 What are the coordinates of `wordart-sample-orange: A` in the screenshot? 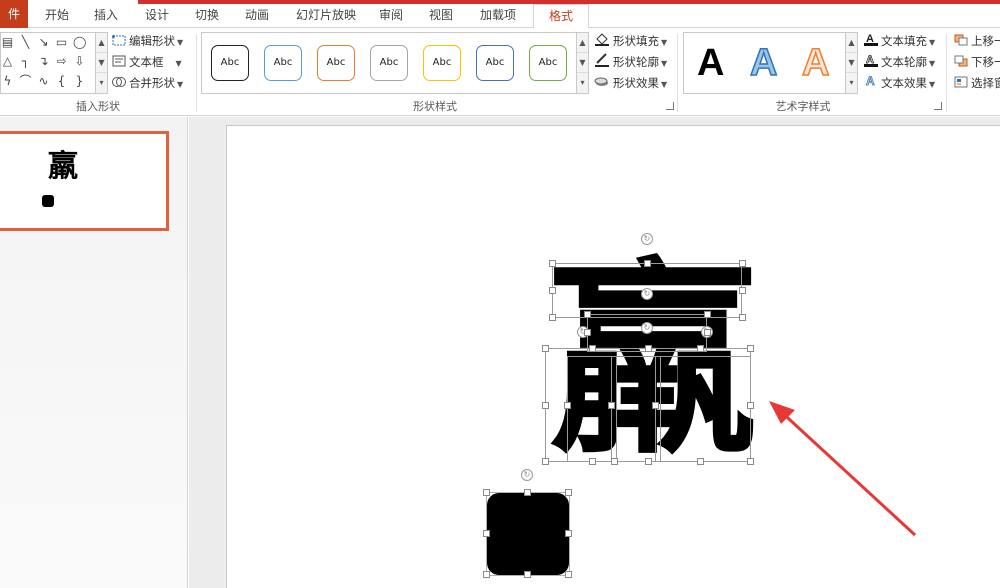 It's located at (815, 63).